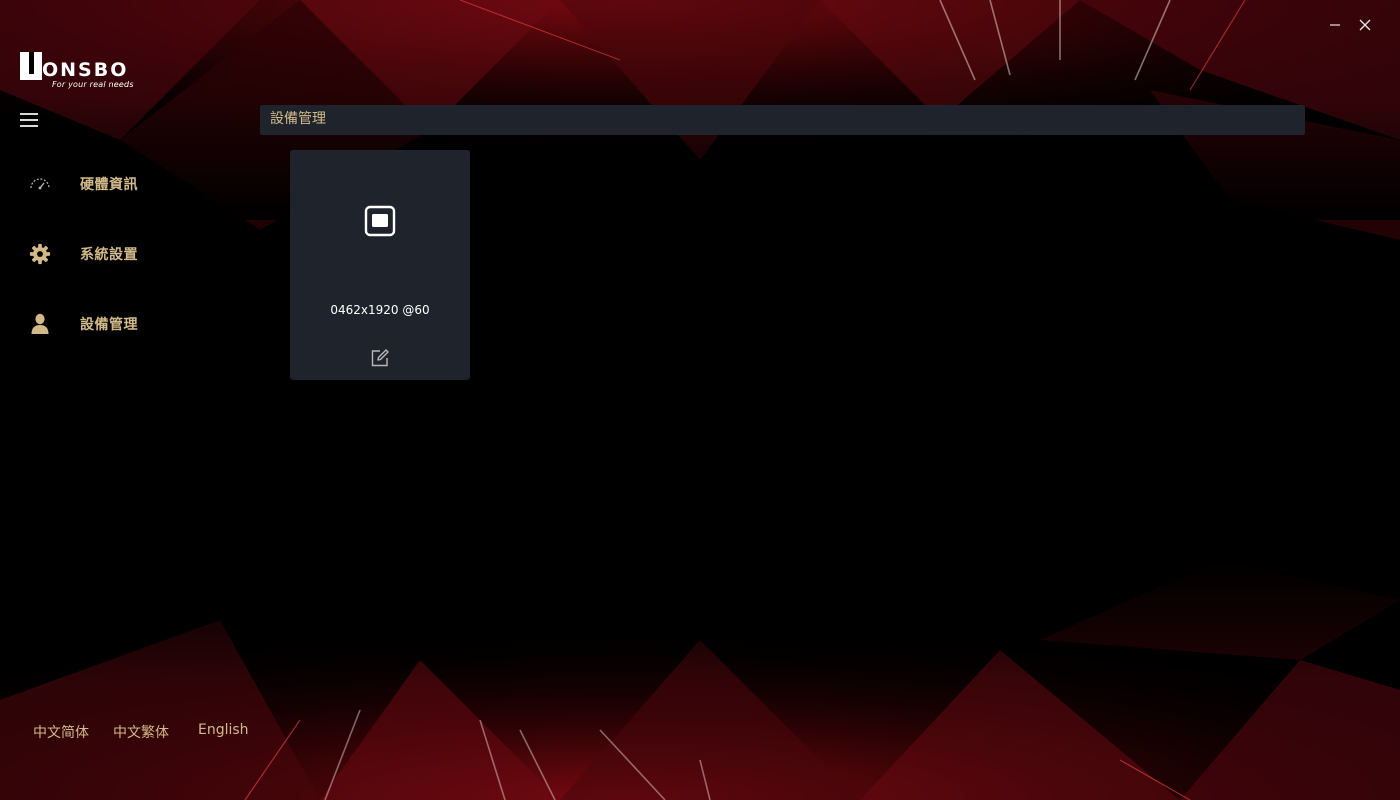 This screenshot has width=1400, height=800. Describe the element at coordinates (40, 254) in the screenshot. I see `gear-icon` at that location.